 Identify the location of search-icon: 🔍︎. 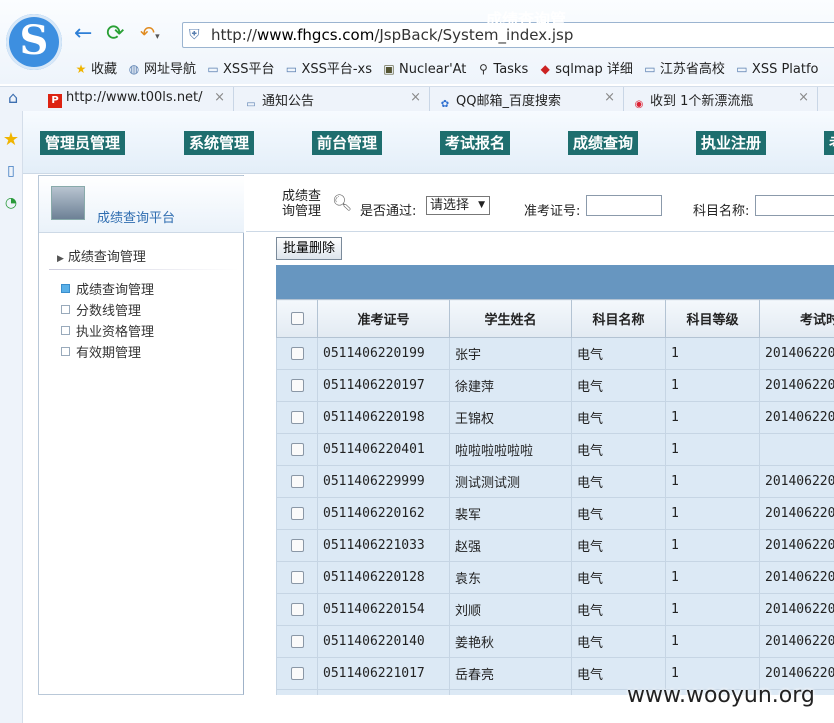
(342, 202).